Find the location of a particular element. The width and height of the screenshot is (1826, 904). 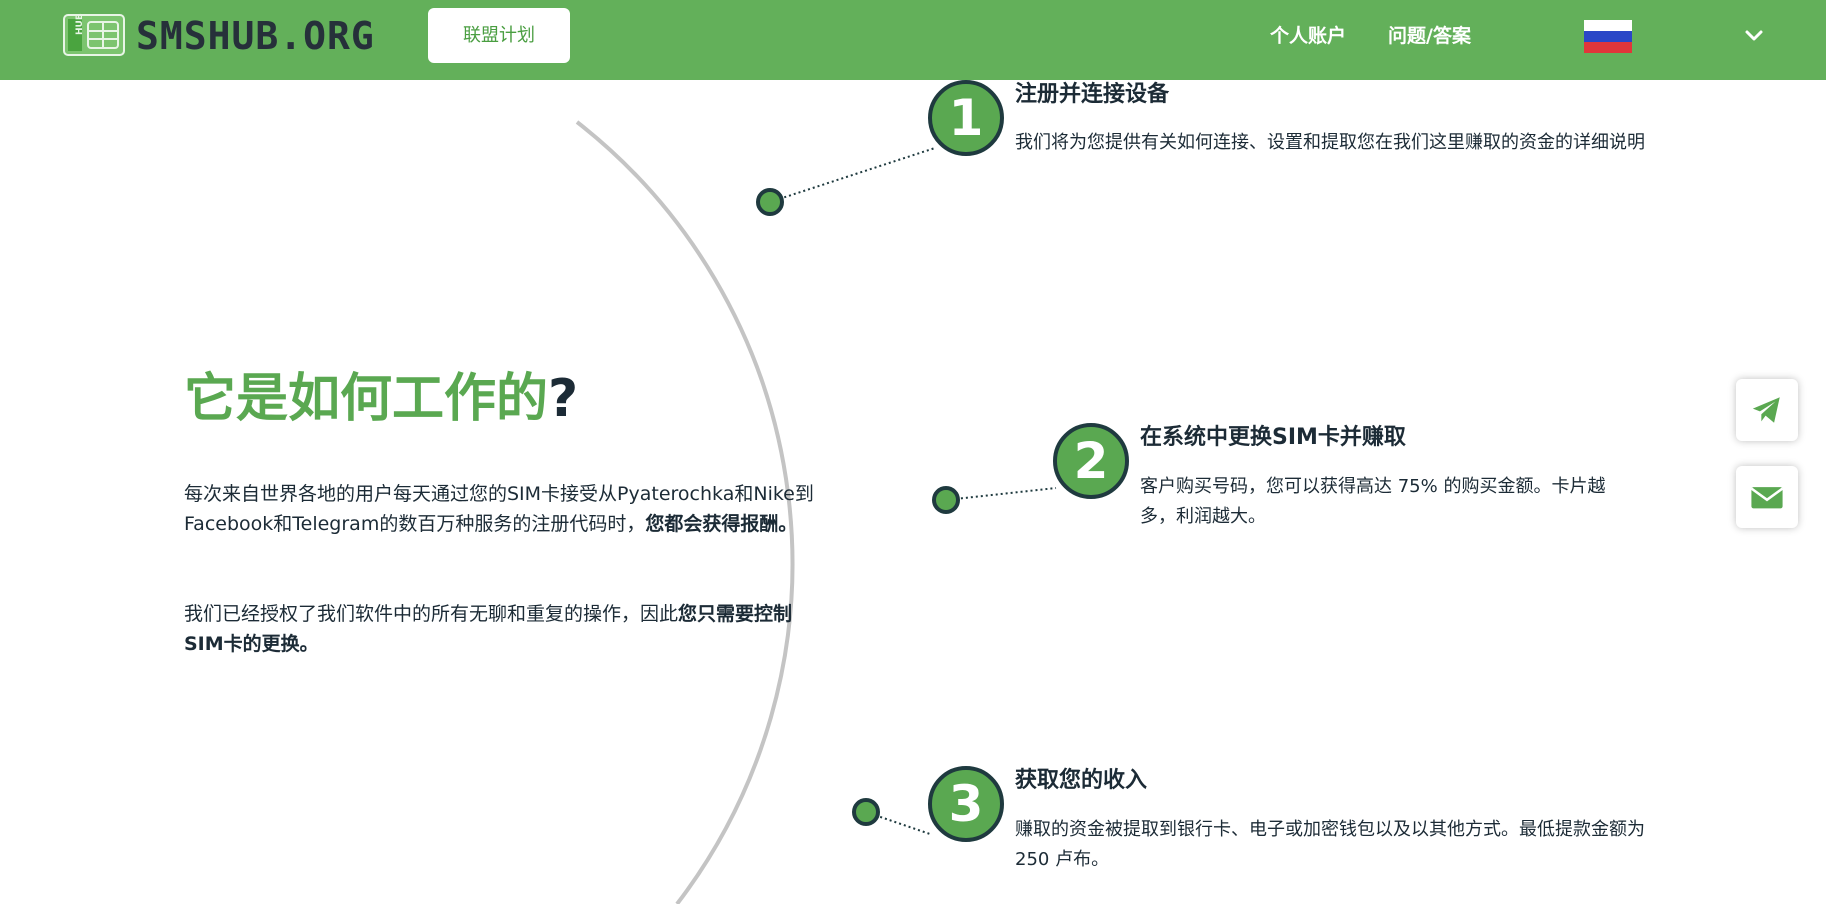

step-1-title: 注册并连接设备 is located at coordinates (1092, 94).